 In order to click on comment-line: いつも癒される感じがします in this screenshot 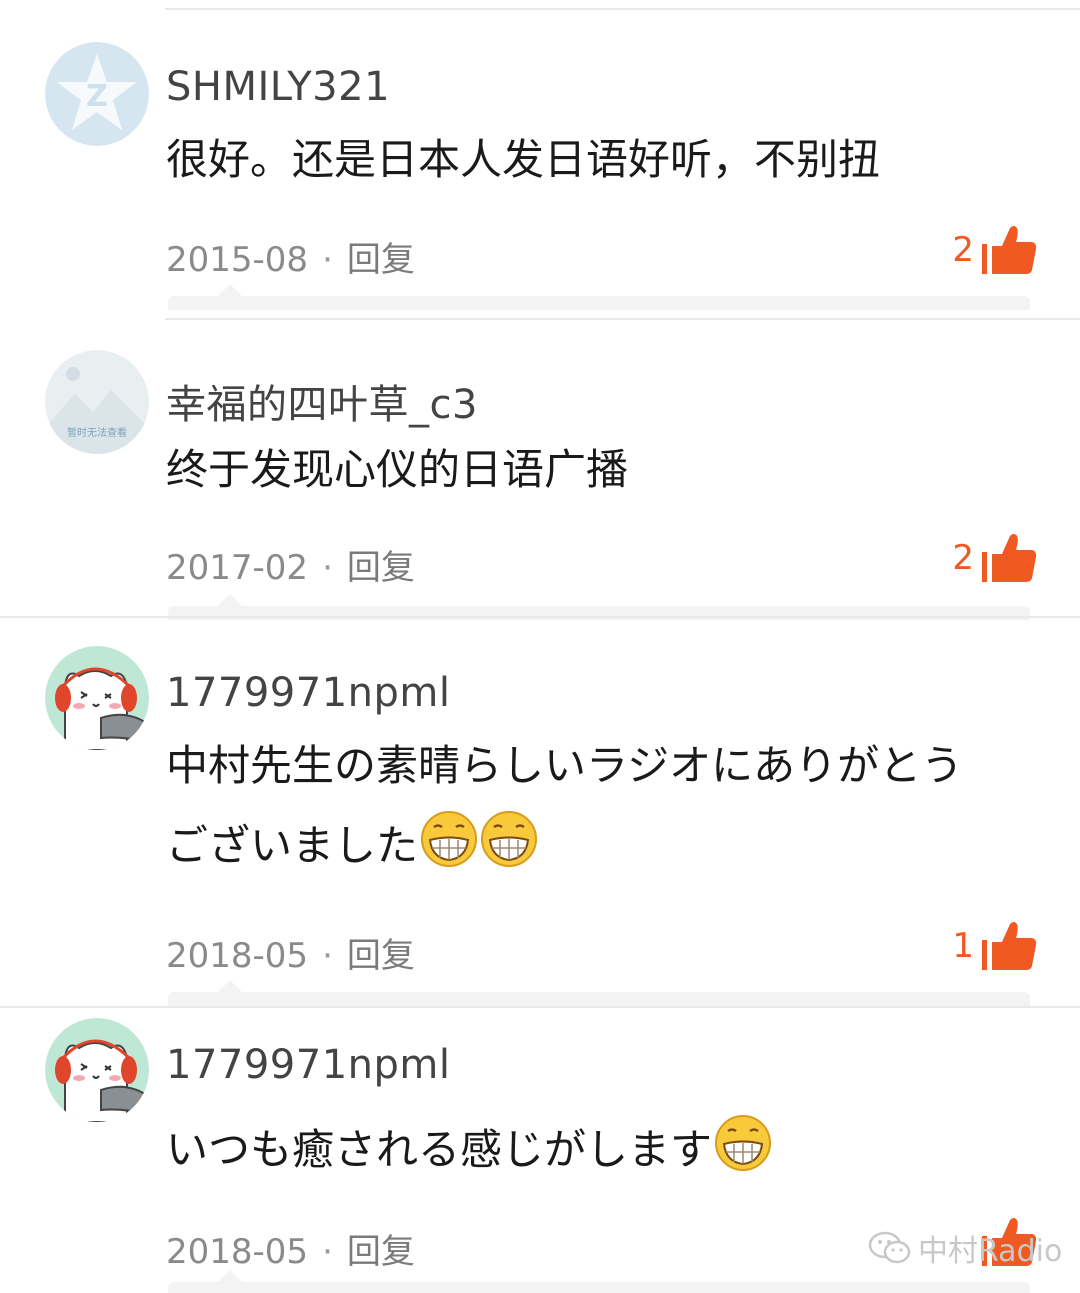, I will do `click(439, 1149)`.